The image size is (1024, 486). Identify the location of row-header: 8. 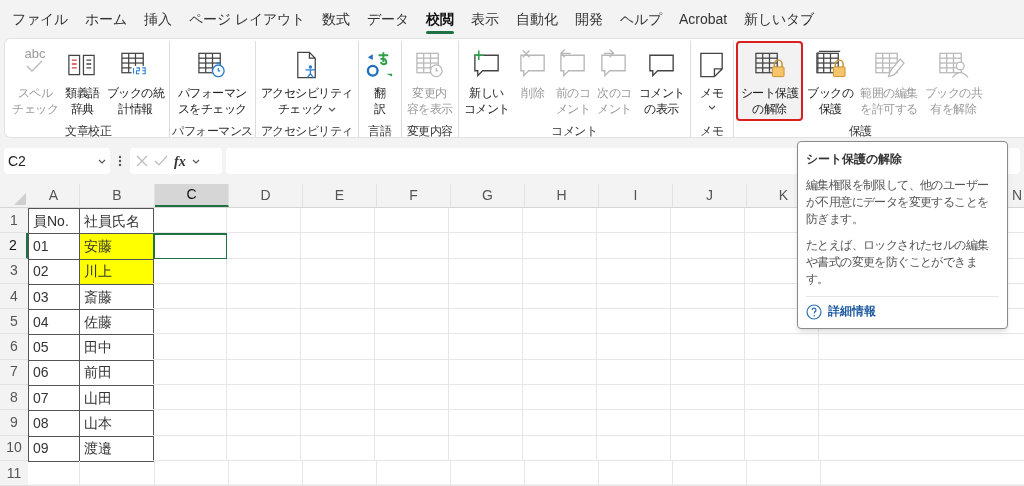
(14, 398).